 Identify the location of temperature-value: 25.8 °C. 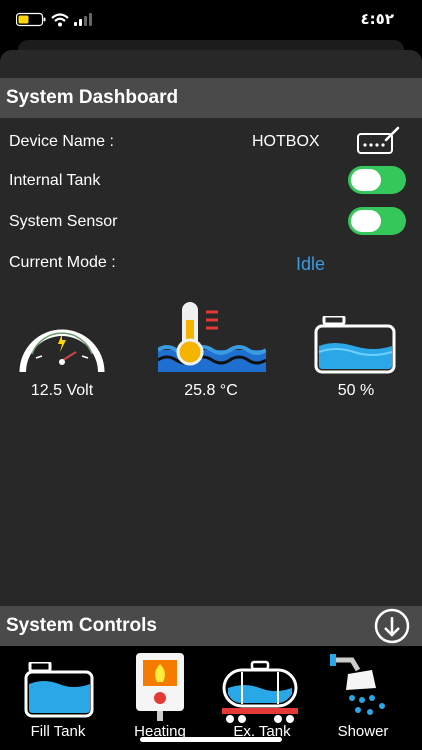
(211, 390).